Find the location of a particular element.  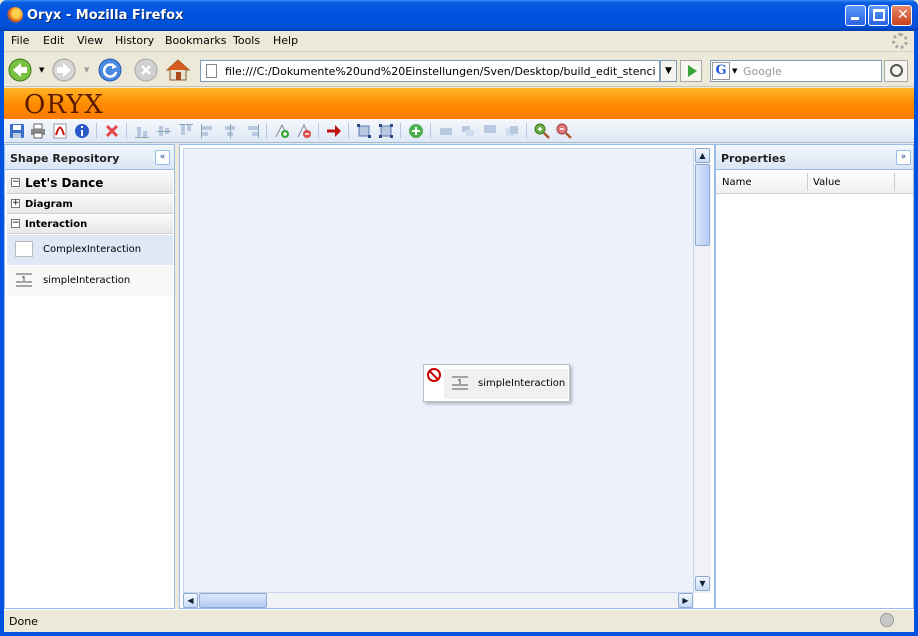

remove-docker-icon is located at coordinates (304, 131).